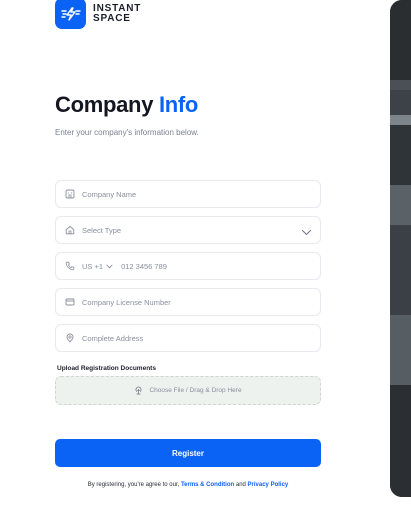  What do you see at coordinates (188, 194) in the screenshot?
I see `company-name-input: Company Name` at bounding box center [188, 194].